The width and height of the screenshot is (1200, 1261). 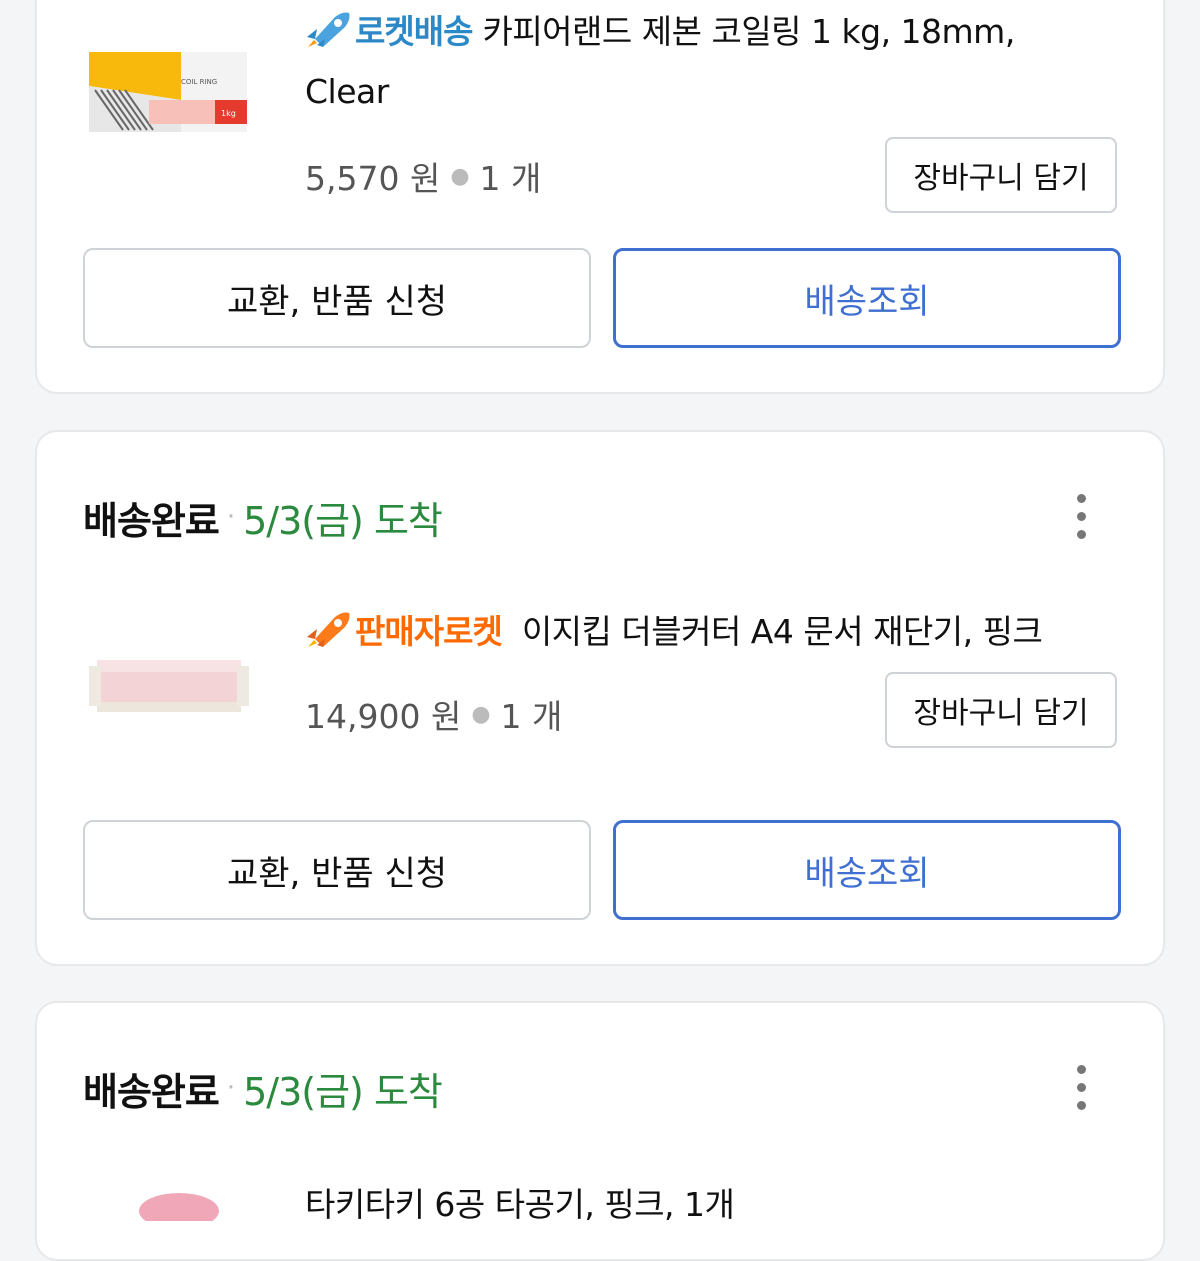 I want to click on product-name-2: 판매자로켓 이지킵 더블커터 A4 문서 재단기, 핑크, so click(x=715, y=632).